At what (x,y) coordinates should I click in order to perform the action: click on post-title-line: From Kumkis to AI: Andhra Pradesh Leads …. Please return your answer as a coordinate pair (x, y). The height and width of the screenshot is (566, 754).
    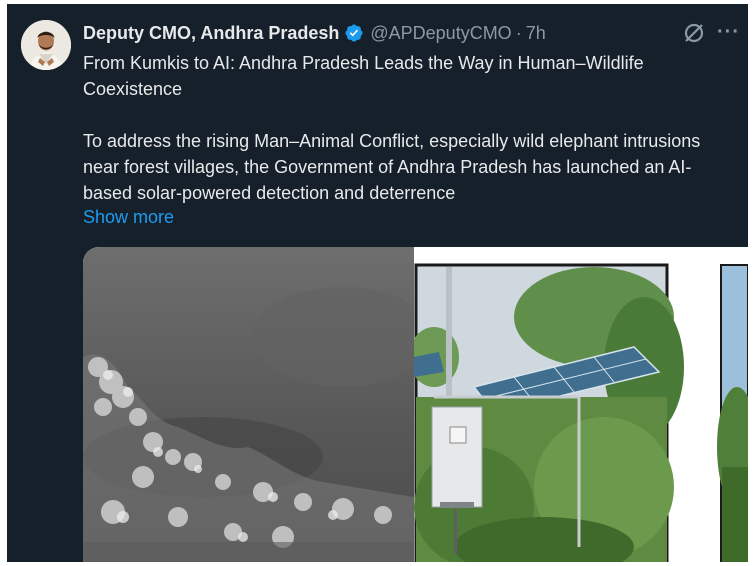
    Looking at the image, I should click on (363, 76).